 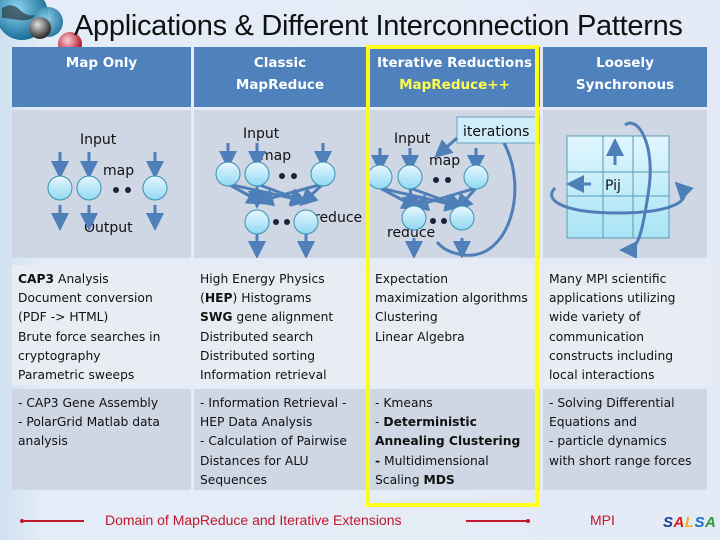 I want to click on diagram-loosely-synchronous: Pij, so click(x=625, y=184).